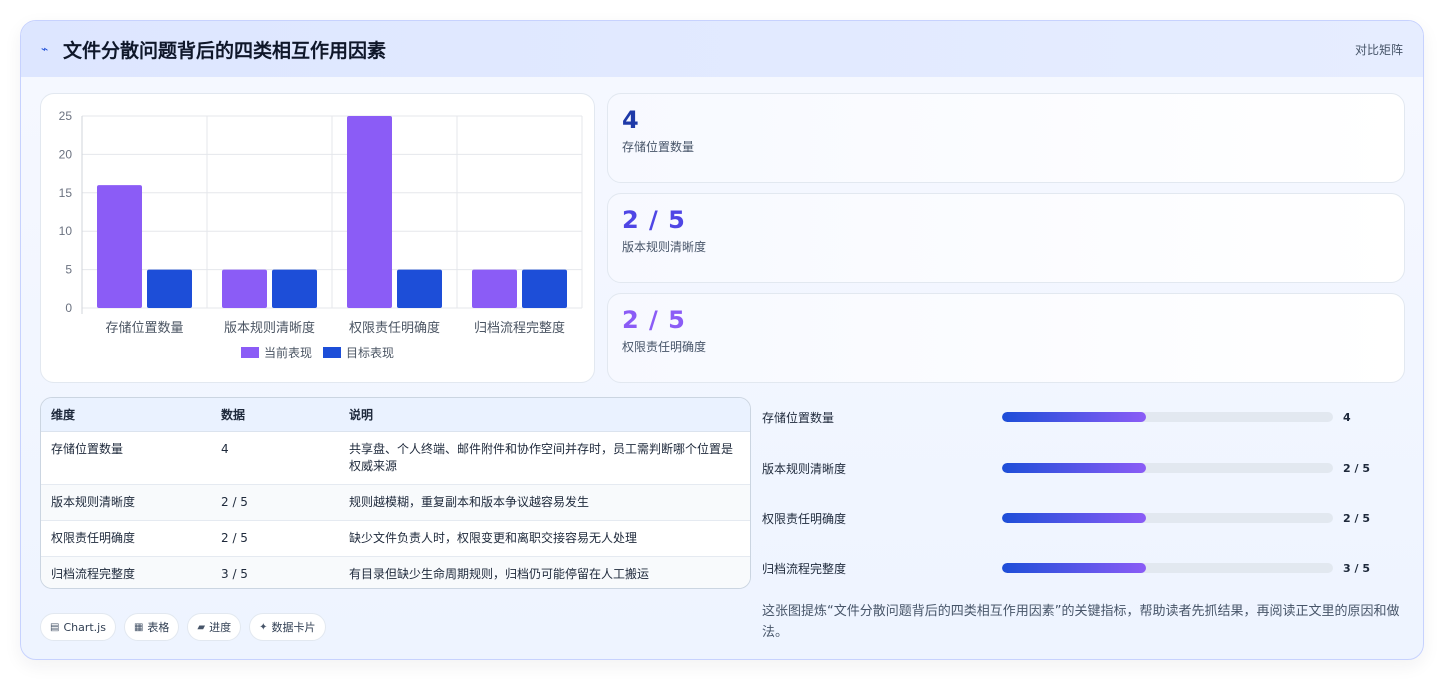 This screenshot has width=1444, height=680. What do you see at coordinates (275, 458) in the screenshot?
I see `table-cell: 4` at bounding box center [275, 458].